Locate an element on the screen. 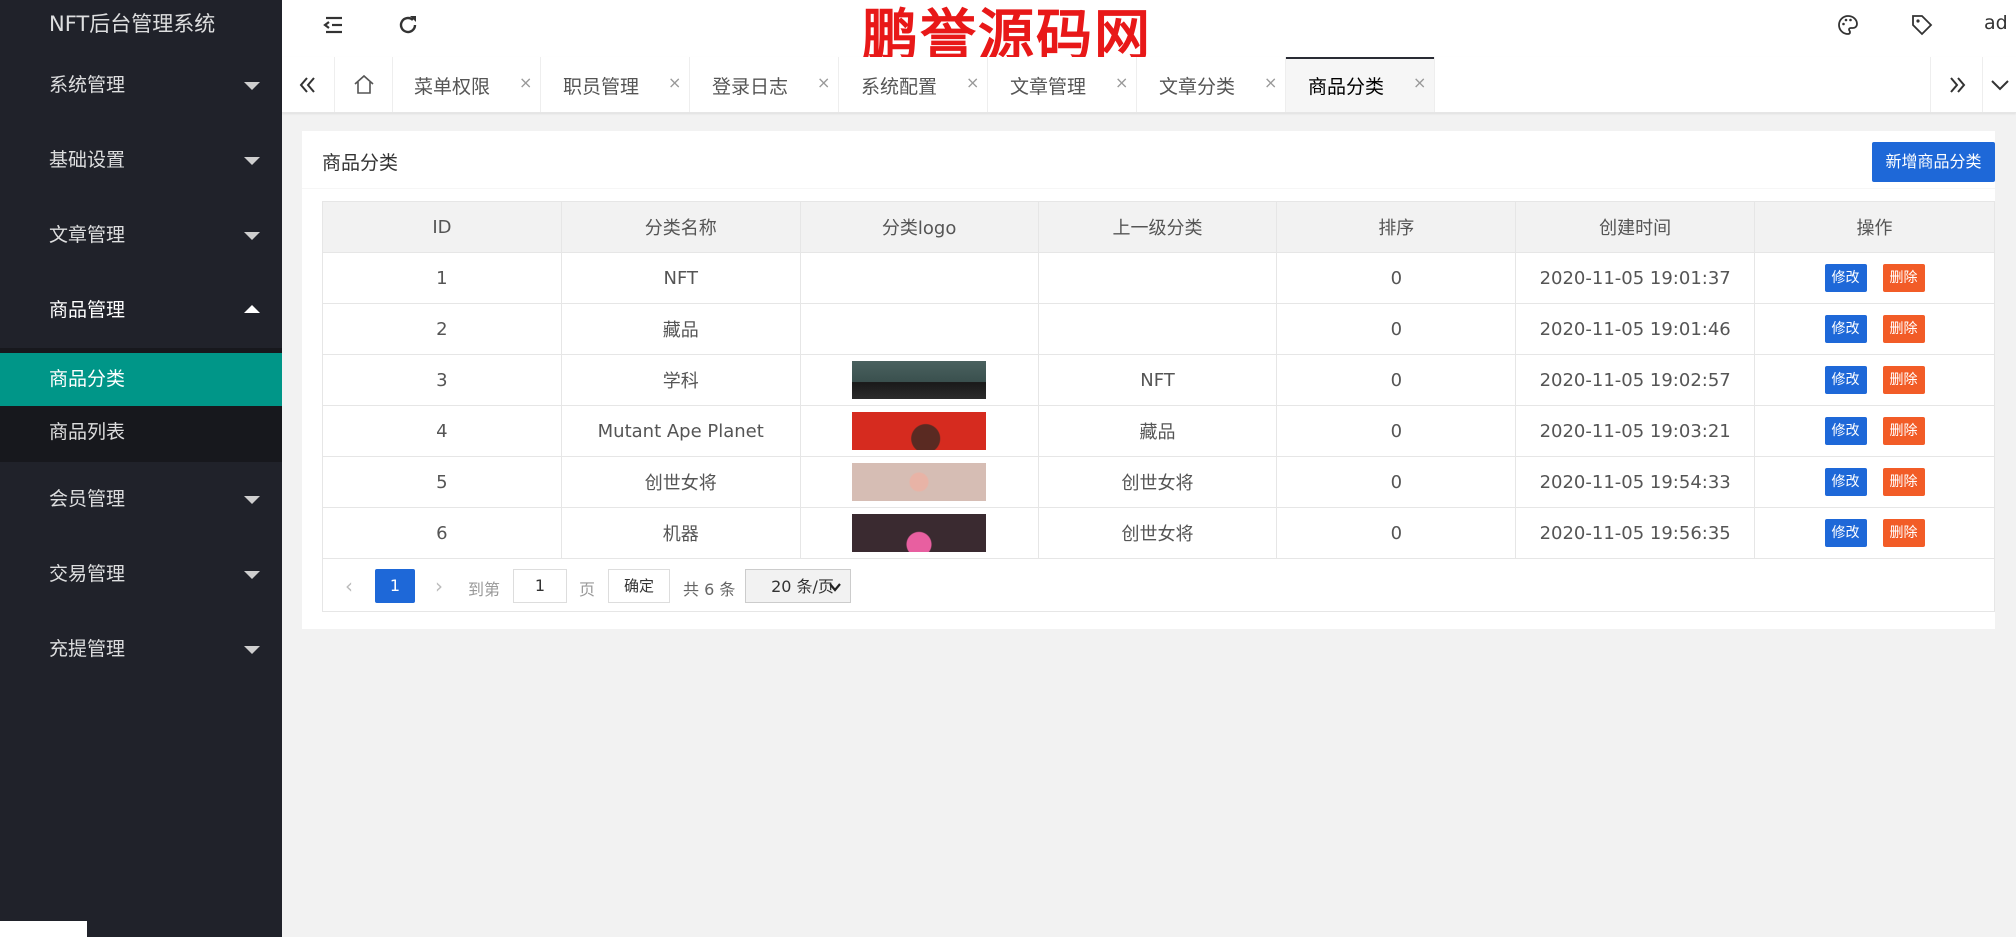  sidebar-item-deposit-withdraw: 充提管理 is located at coordinates (141, 649).